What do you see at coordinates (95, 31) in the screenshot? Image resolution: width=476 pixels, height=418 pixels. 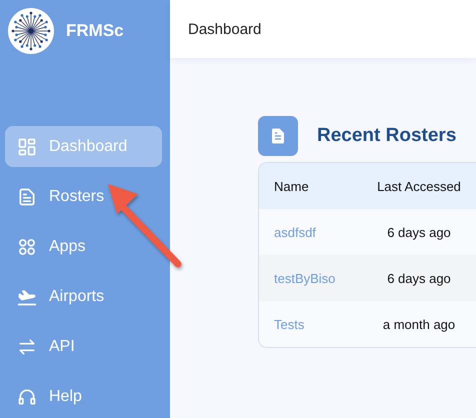 I see `app-name: FRMSc` at bounding box center [95, 31].